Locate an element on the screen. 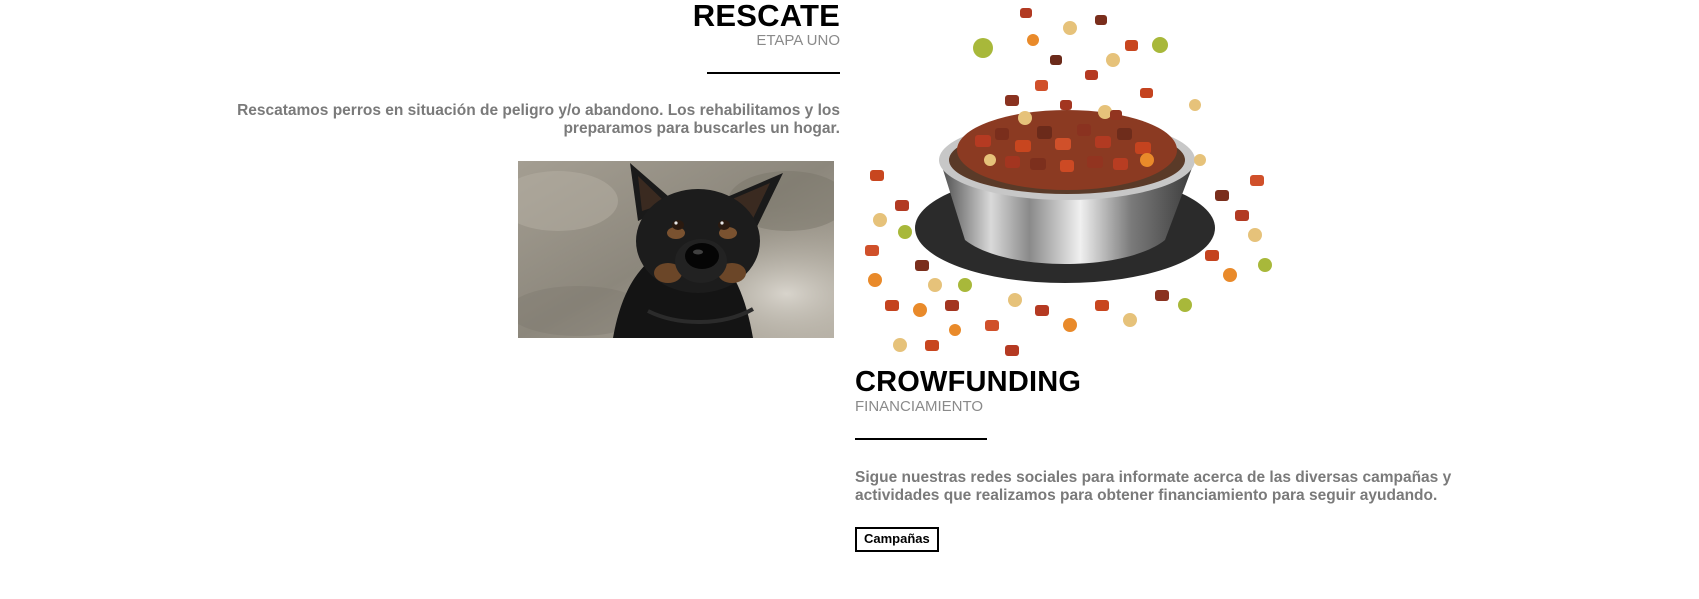 This screenshot has width=1699, height=599. crowdfunding-subtitle: FINANCIAMIENTO is located at coordinates (919, 406).